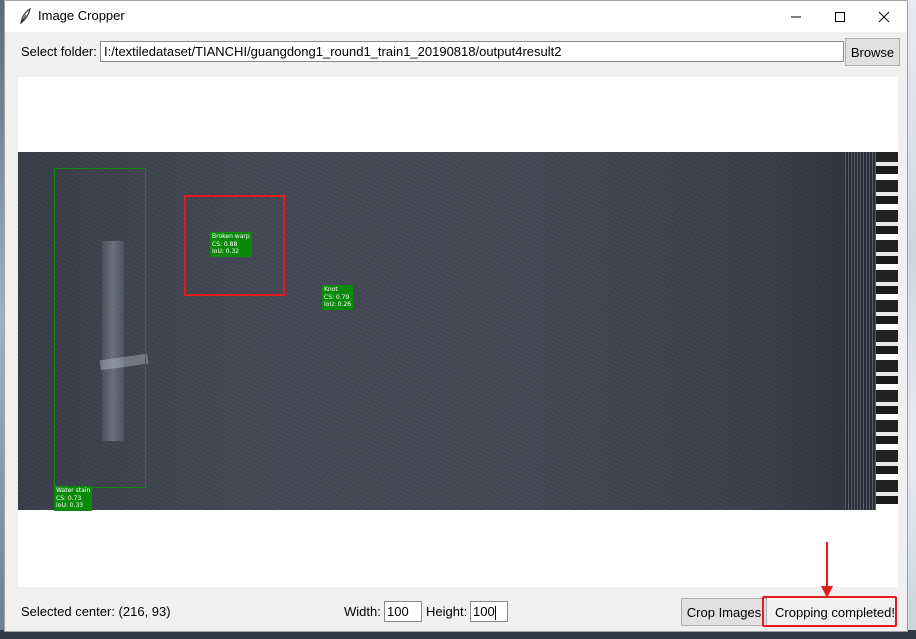 The image size is (916, 639). I want to click on close-button, so click(884, 16).